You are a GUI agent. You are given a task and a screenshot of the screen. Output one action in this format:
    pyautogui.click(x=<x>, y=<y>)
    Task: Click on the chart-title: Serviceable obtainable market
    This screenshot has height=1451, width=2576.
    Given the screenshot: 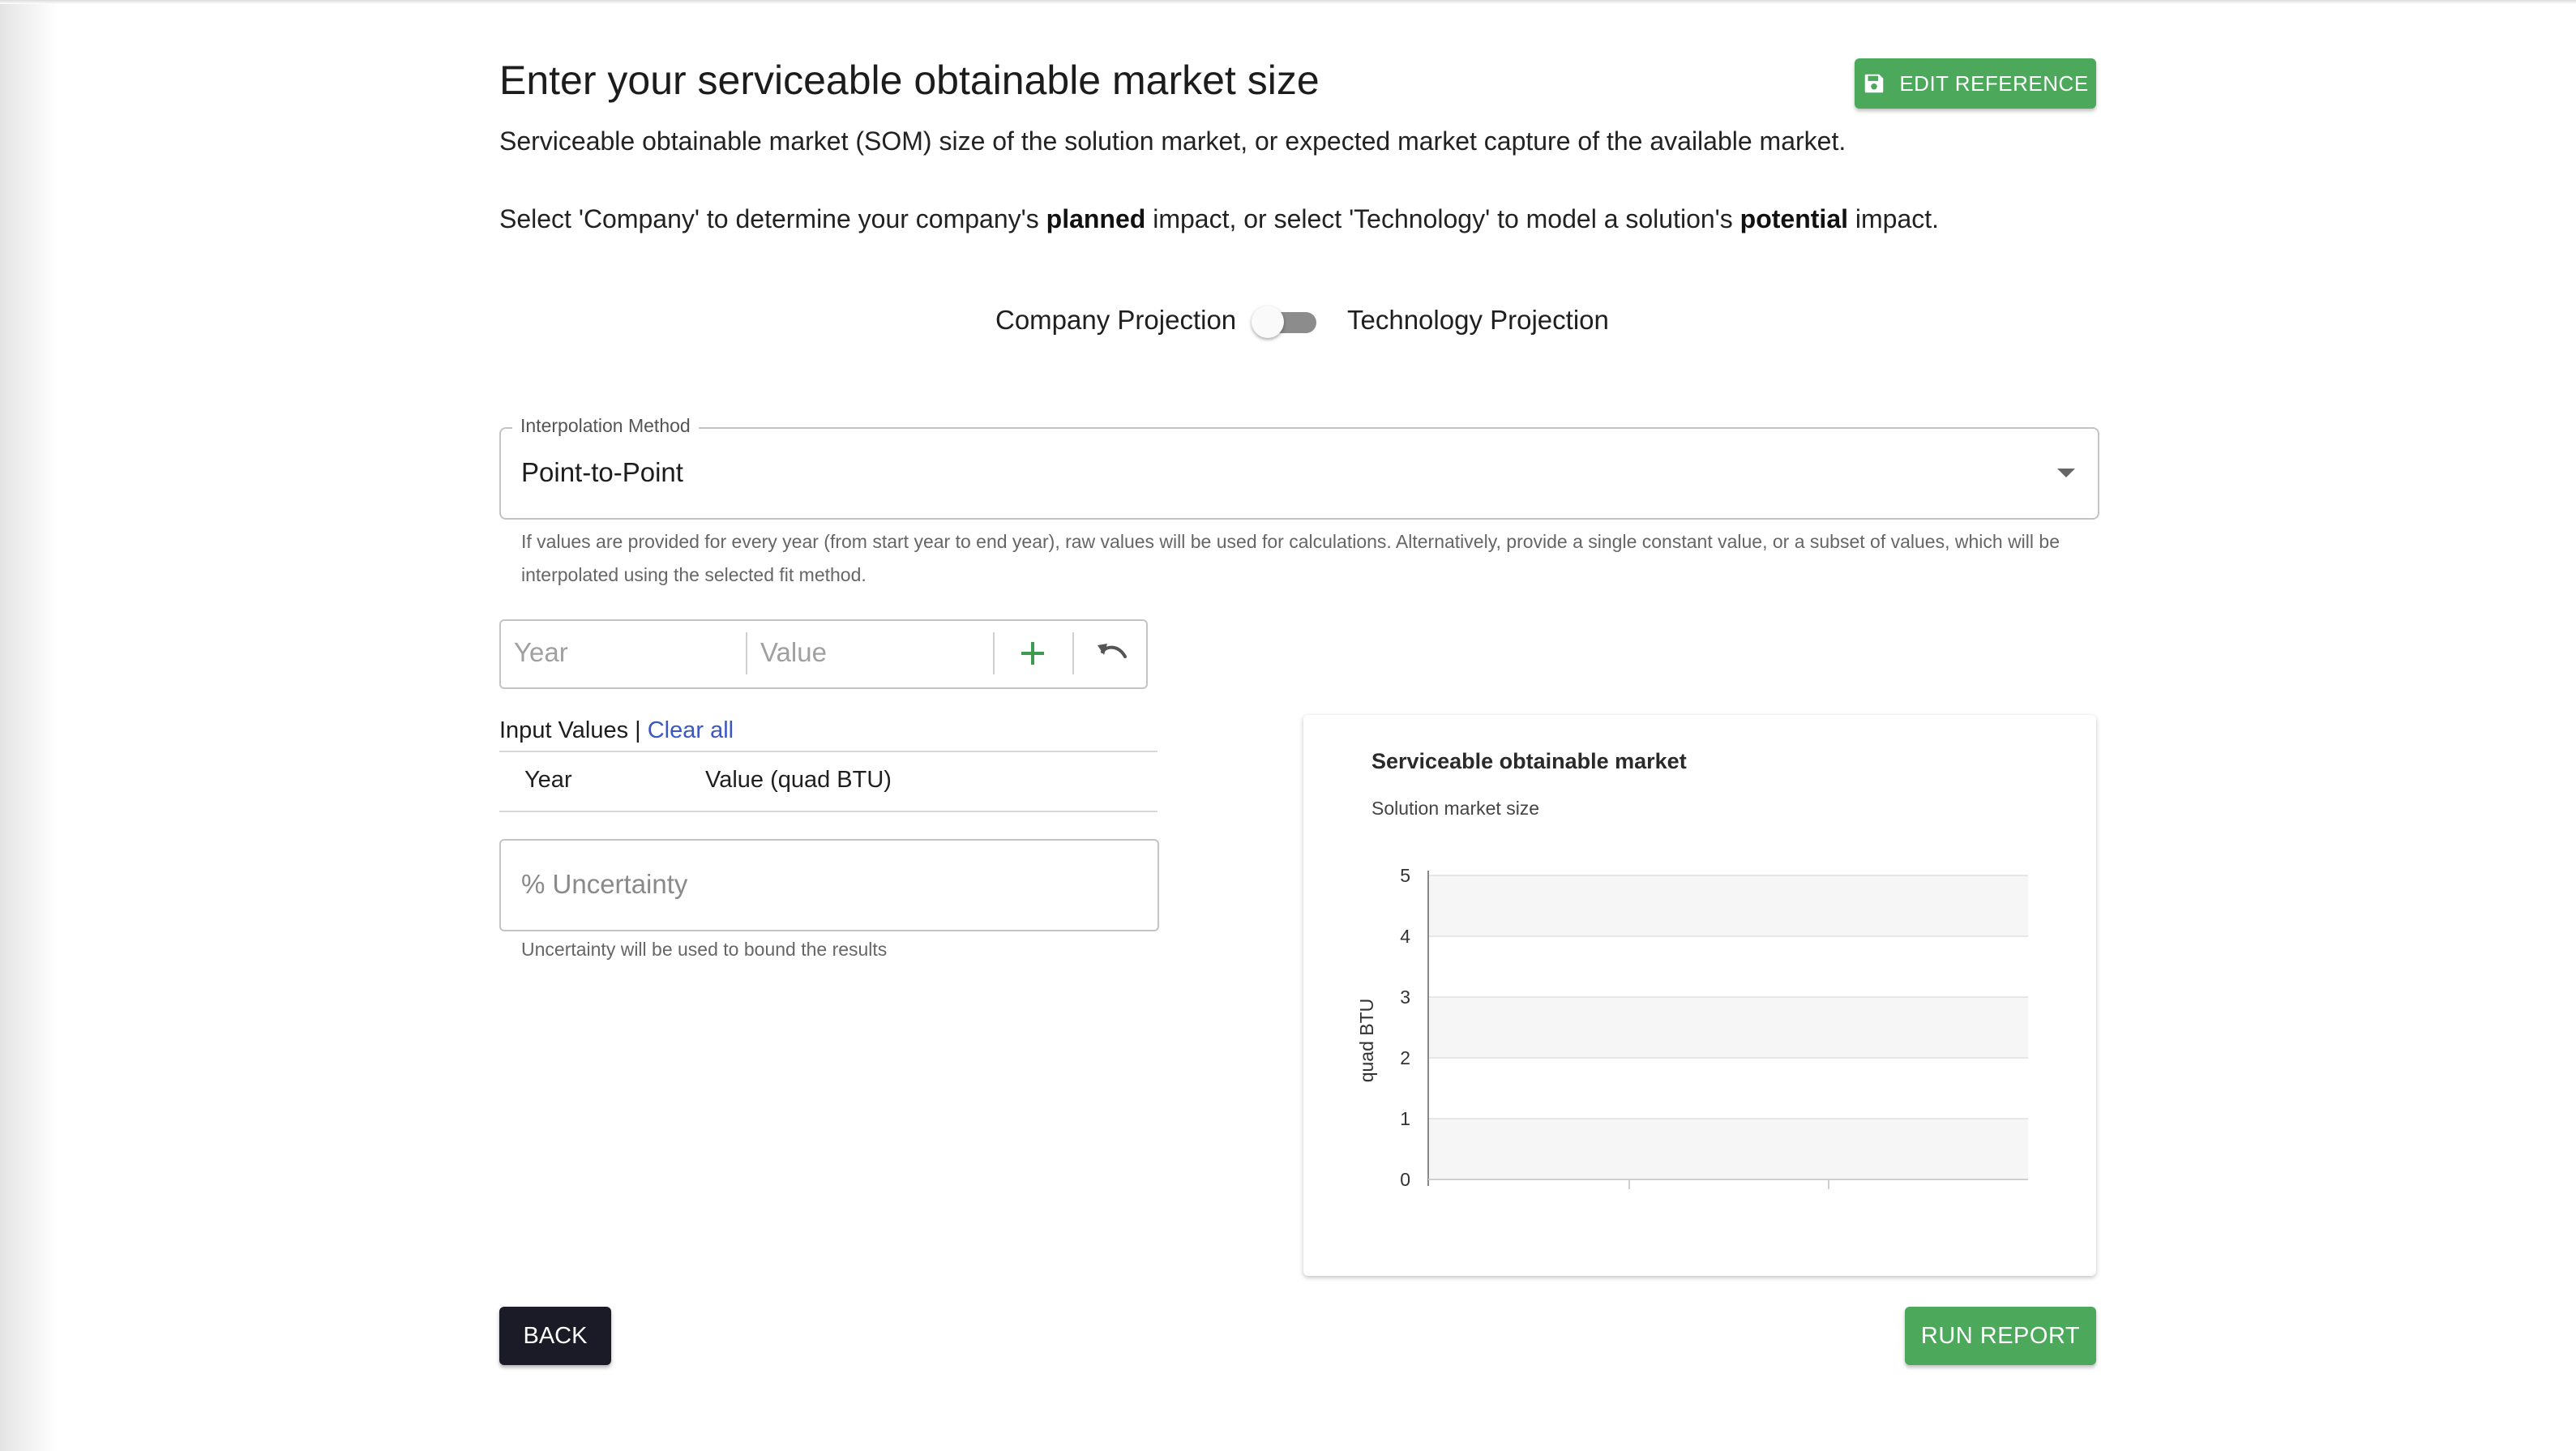 What is the action you would take?
    pyautogui.click(x=1529, y=761)
    